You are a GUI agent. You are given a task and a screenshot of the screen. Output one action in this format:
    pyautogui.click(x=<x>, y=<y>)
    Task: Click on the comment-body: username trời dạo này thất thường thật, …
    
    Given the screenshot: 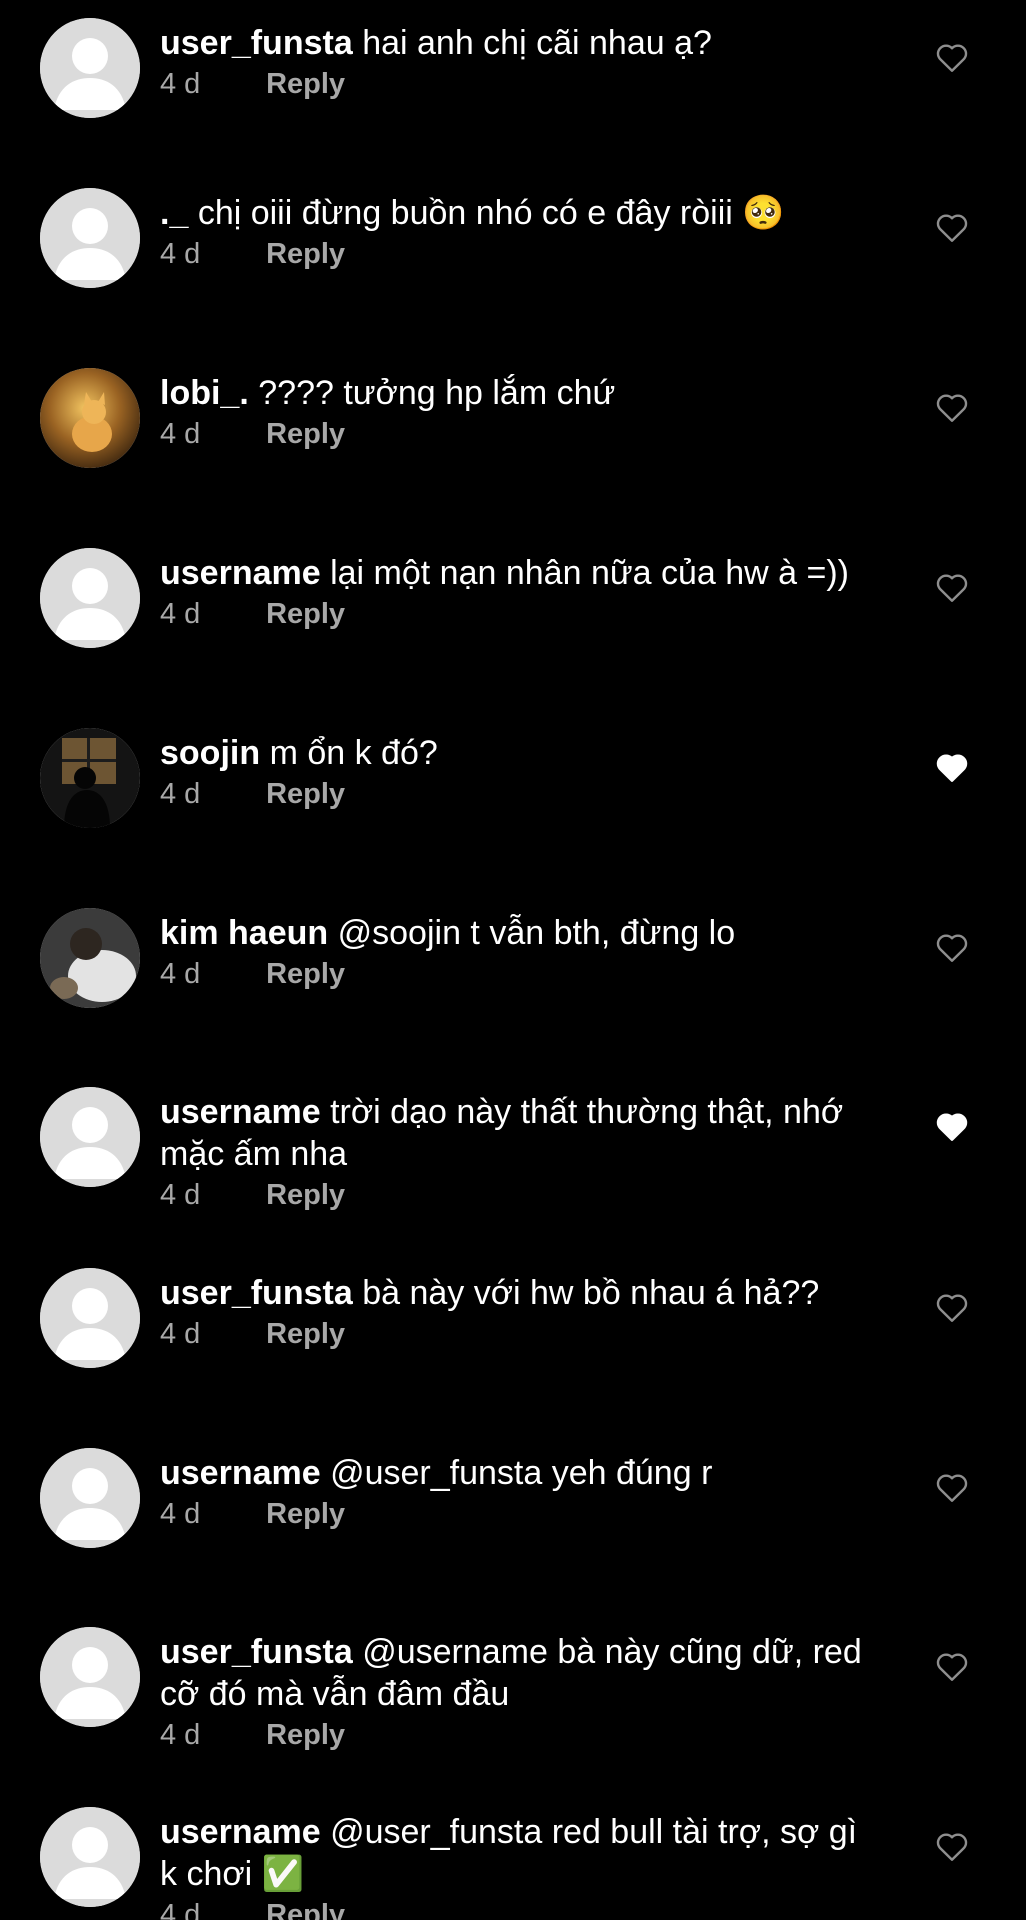 What is the action you would take?
    pyautogui.click(x=520, y=1152)
    